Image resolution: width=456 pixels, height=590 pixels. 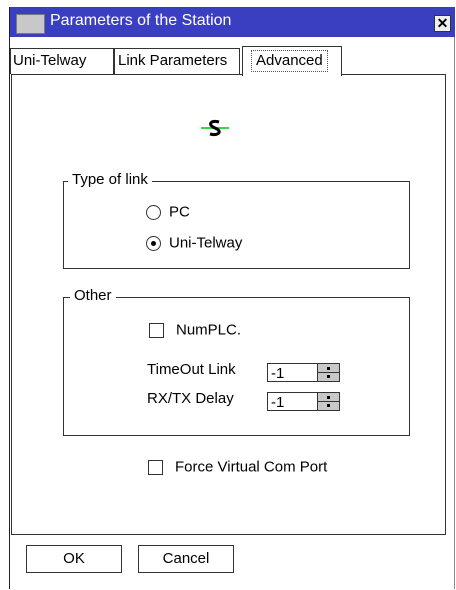 I want to click on tab-link-parameters: Link Parameters, so click(x=177, y=61).